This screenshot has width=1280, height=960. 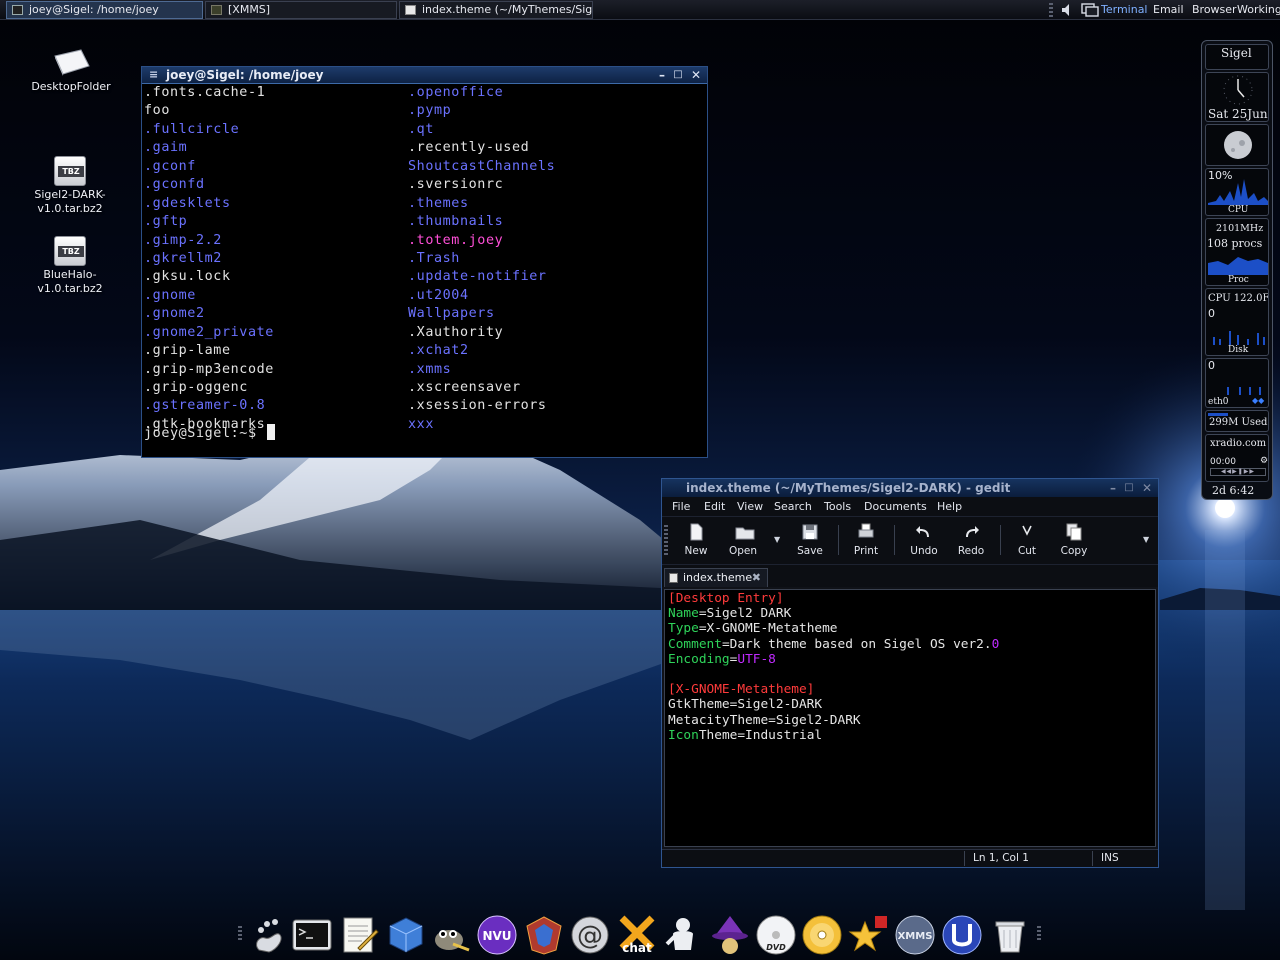 What do you see at coordinates (684, 935) in the screenshot?
I see `gaim-icon` at bounding box center [684, 935].